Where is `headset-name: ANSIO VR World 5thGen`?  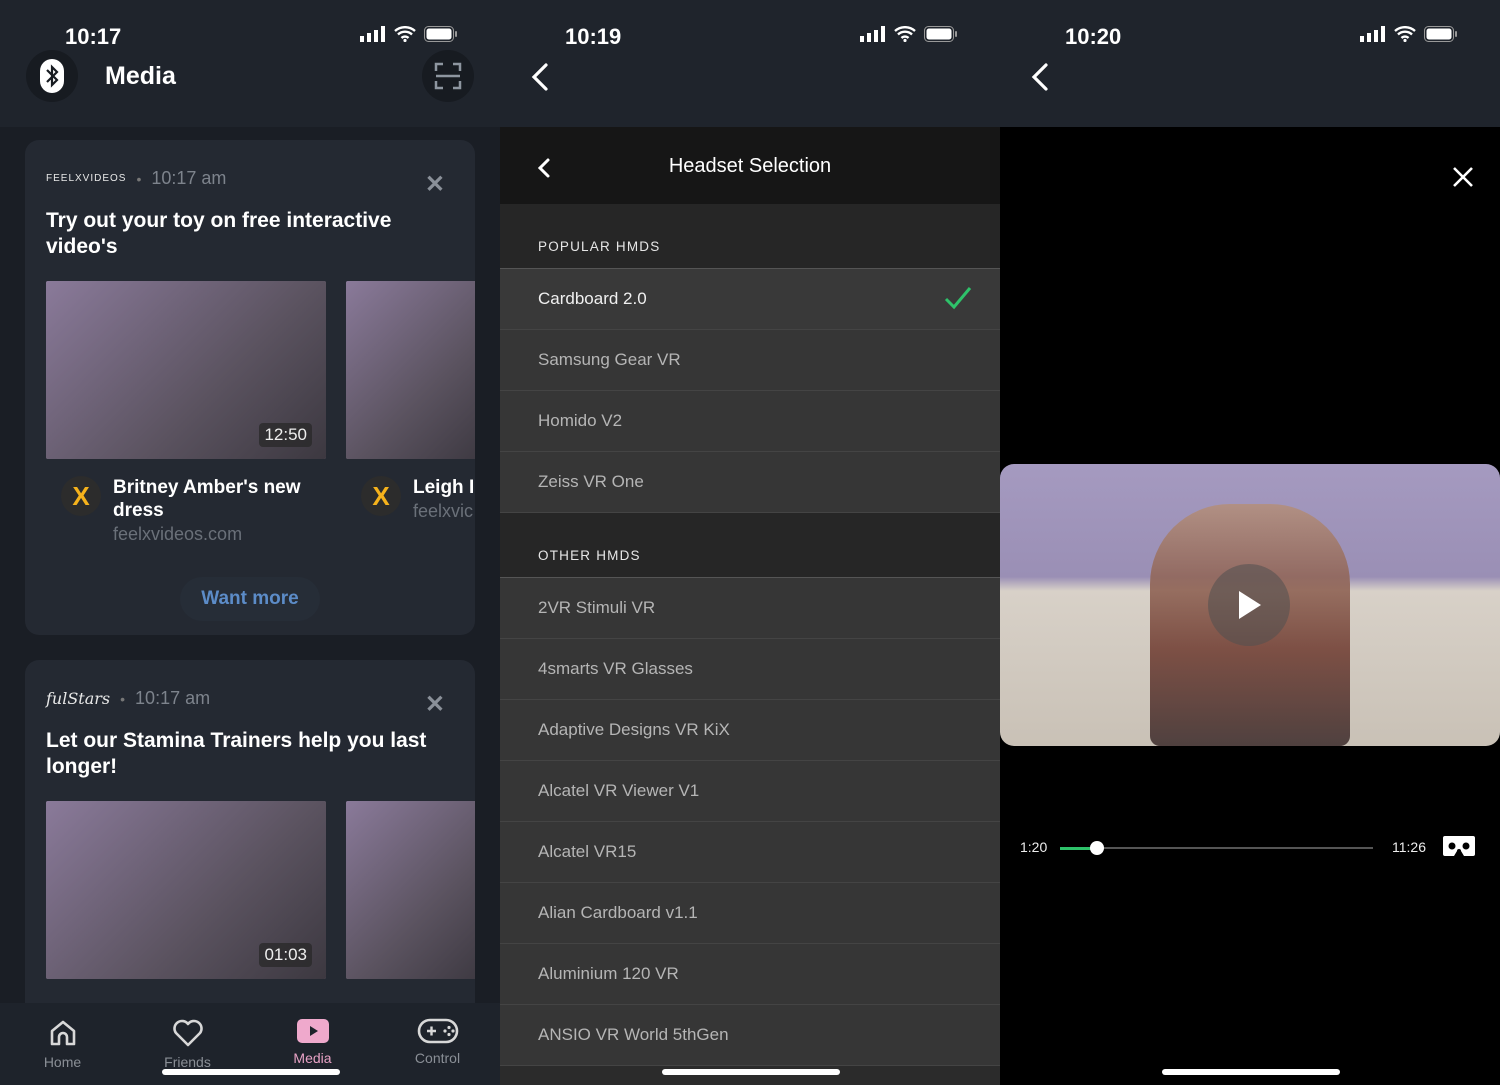
headset-name: ANSIO VR World 5thGen is located at coordinates (633, 1034).